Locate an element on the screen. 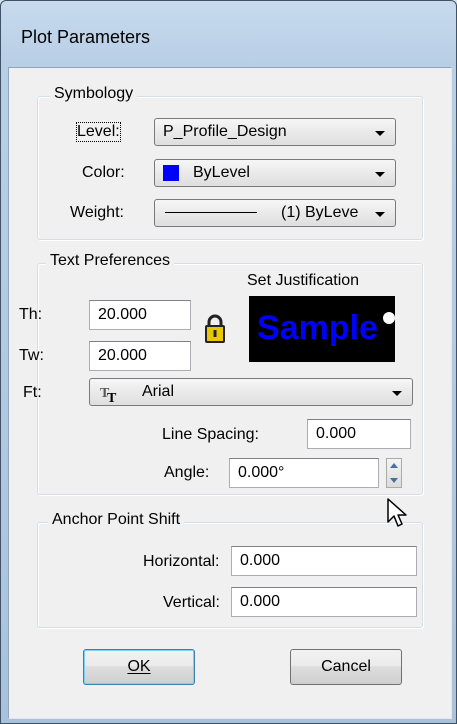 This screenshot has width=457, height=724. angle-field: 0.000° is located at coordinates (304, 473).